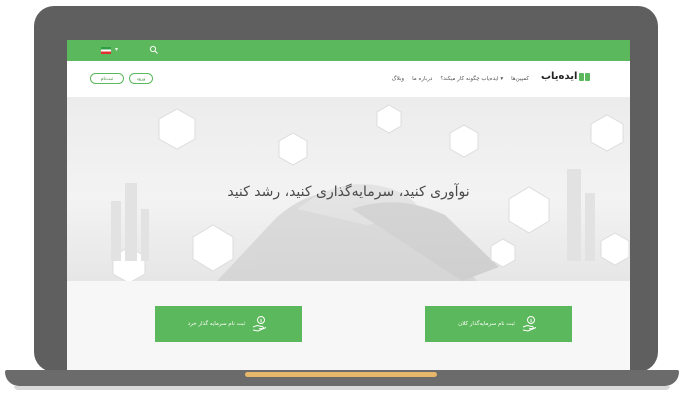 Image resolution: width=684 pixels, height=394 pixels. Describe the element at coordinates (106, 50) in the screenshot. I see `iran-flag-icon` at that location.